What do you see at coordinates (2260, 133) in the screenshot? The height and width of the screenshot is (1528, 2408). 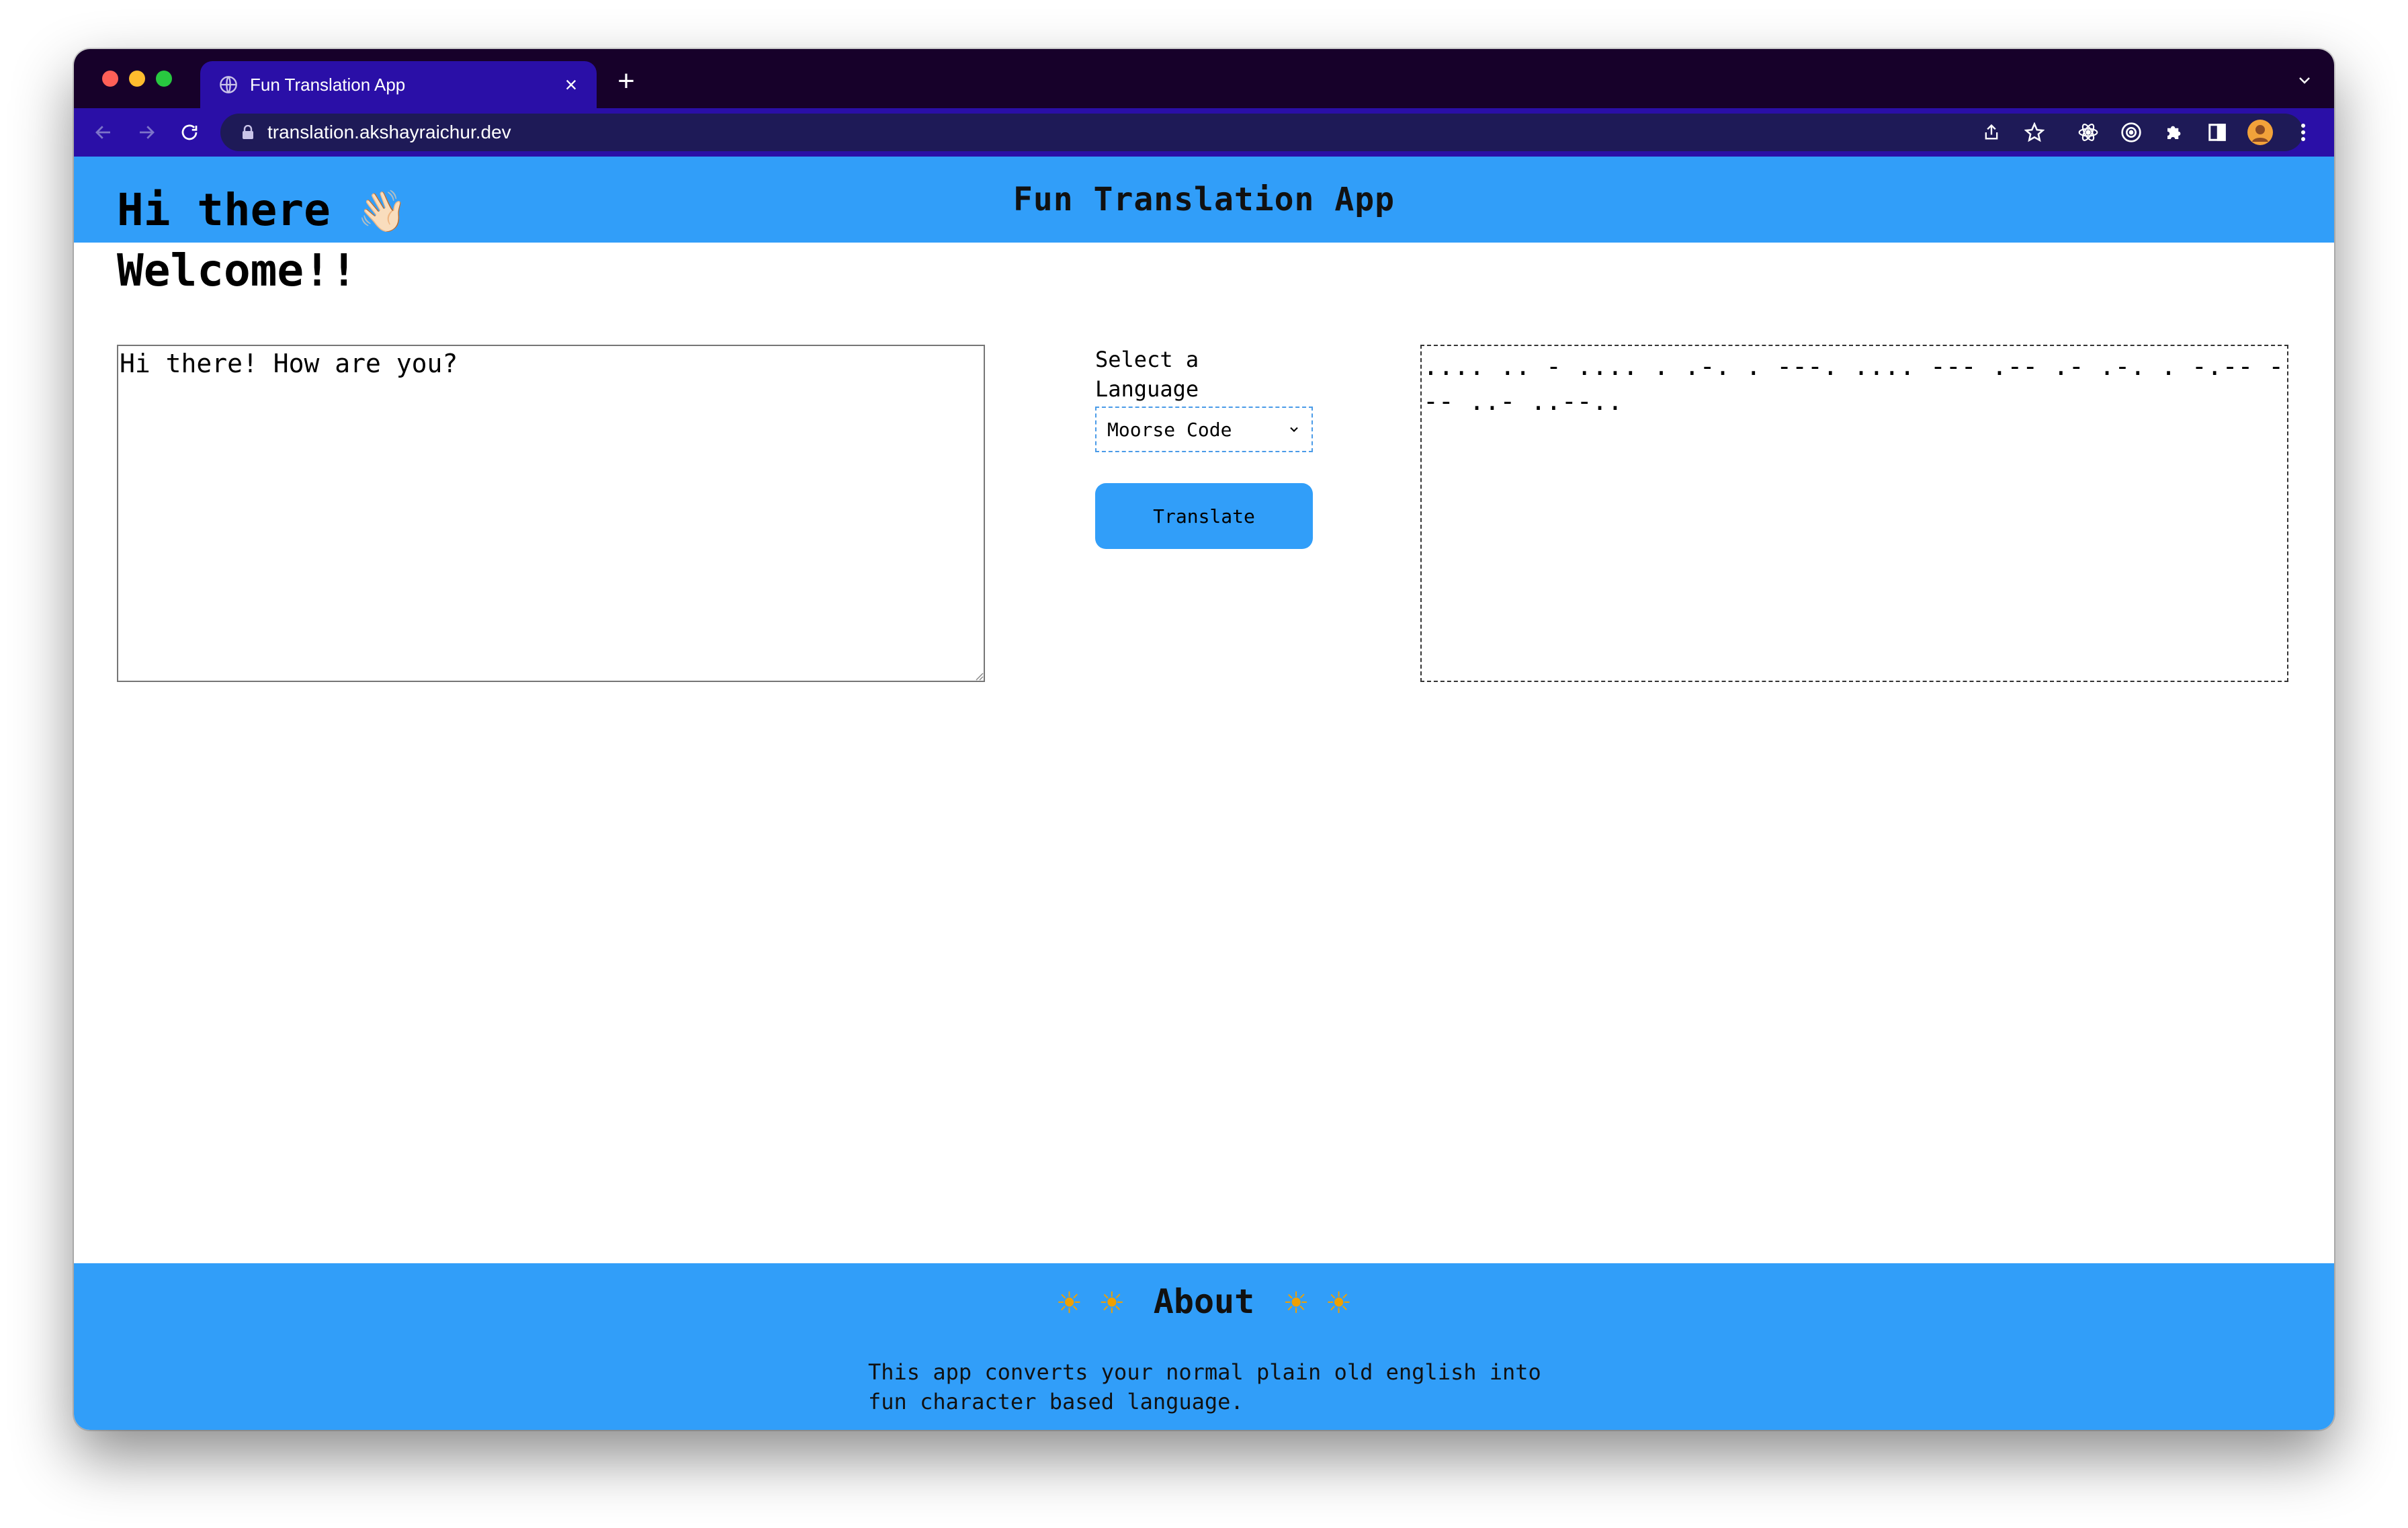 I see `profile-avatar` at bounding box center [2260, 133].